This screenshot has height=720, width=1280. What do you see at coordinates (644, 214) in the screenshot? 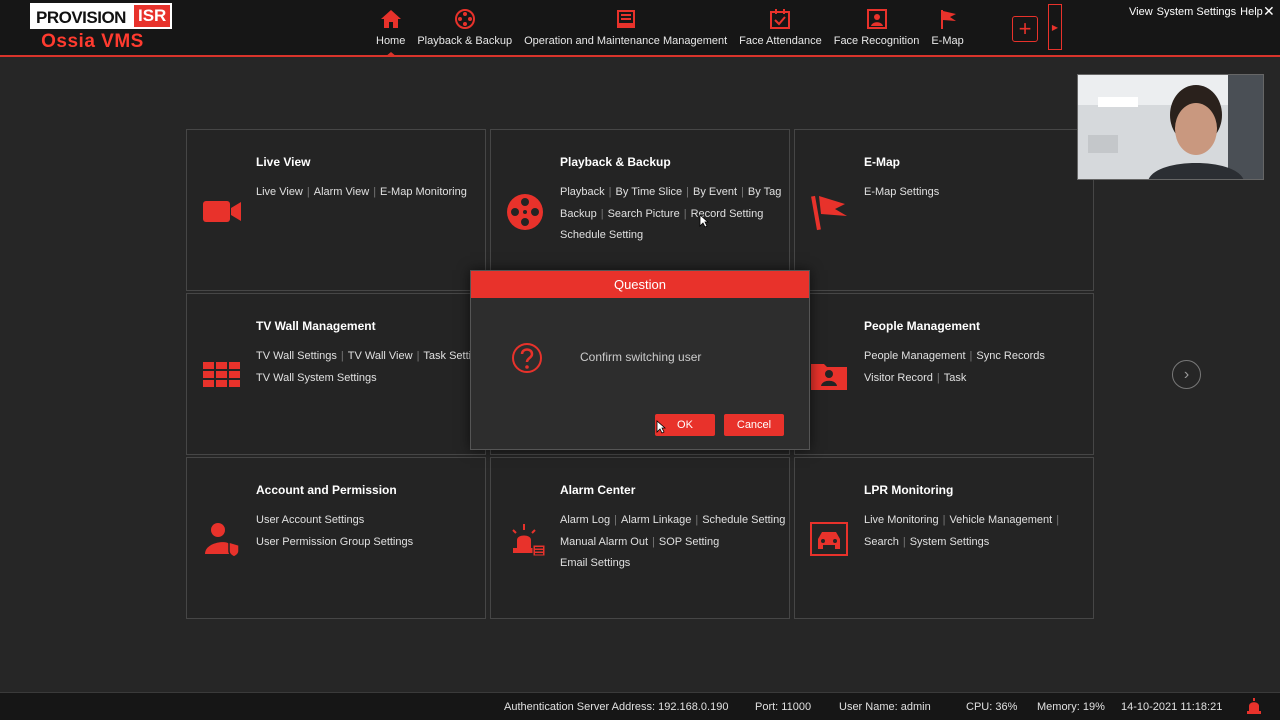
I see `link-search-picture: Search Picture` at bounding box center [644, 214].